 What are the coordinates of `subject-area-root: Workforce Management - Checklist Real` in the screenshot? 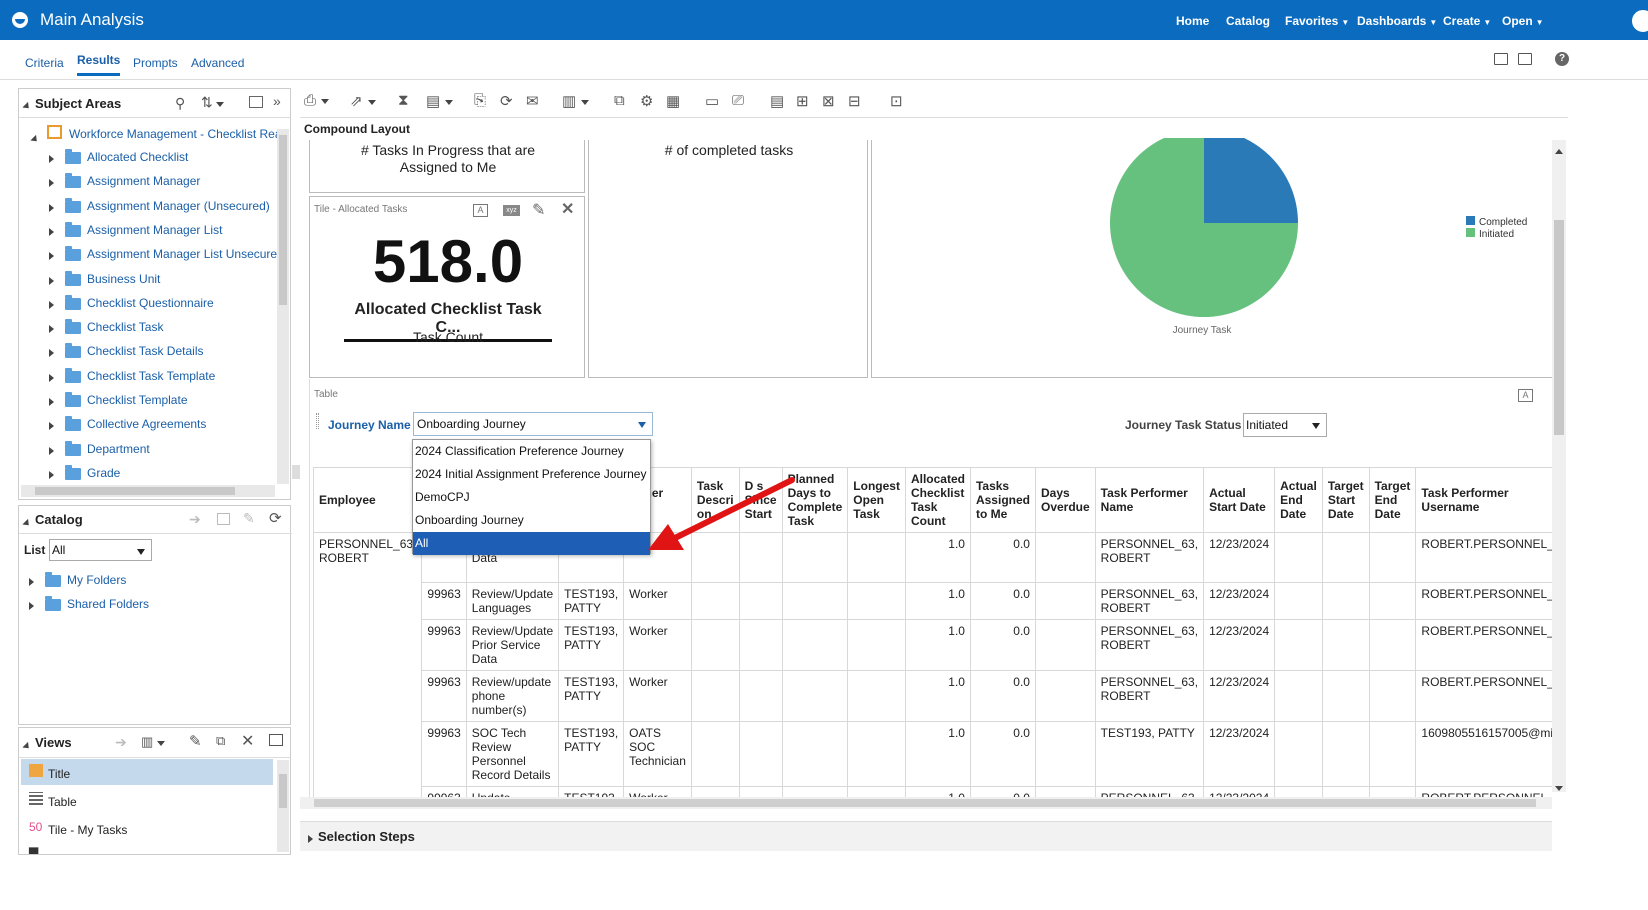 It's located at (176, 134).